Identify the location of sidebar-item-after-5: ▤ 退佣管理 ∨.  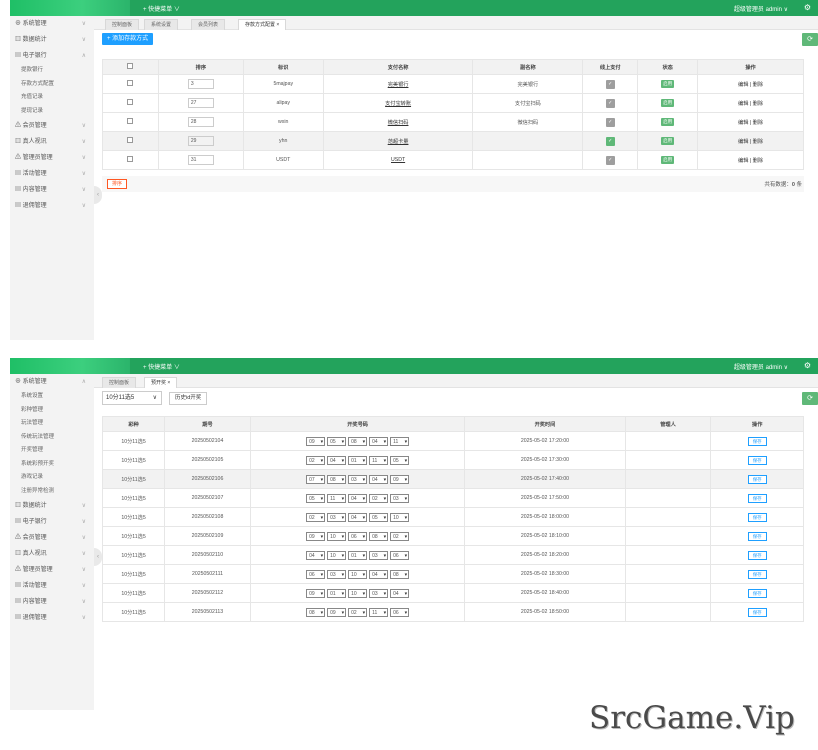
(52, 206).